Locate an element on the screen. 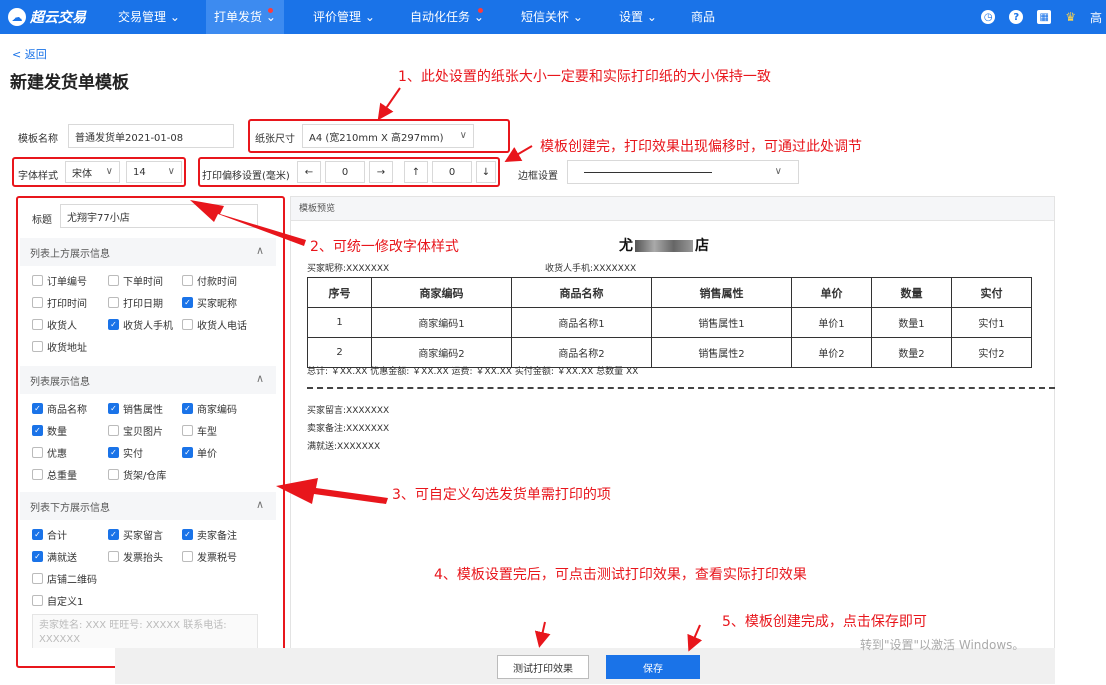  table-header-row: 序号 商家编码 商品名称 销售属性 单价 数量 实付 is located at coordinates (669, 292).